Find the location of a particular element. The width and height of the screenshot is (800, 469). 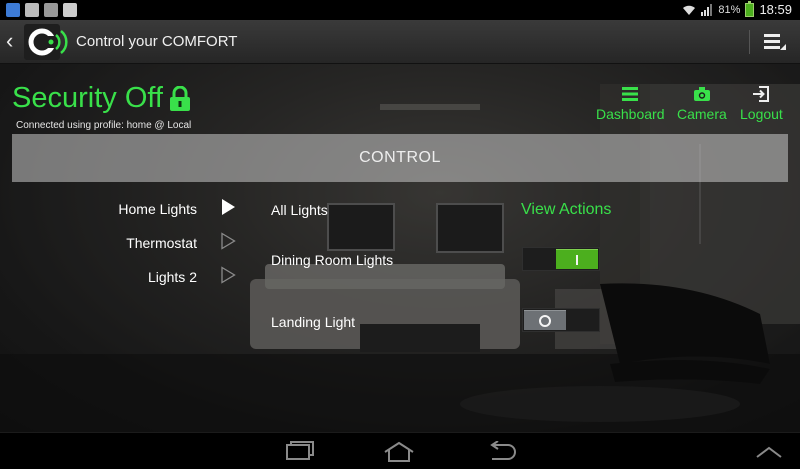

system-nav-bar is located at coordinates (400, 450).